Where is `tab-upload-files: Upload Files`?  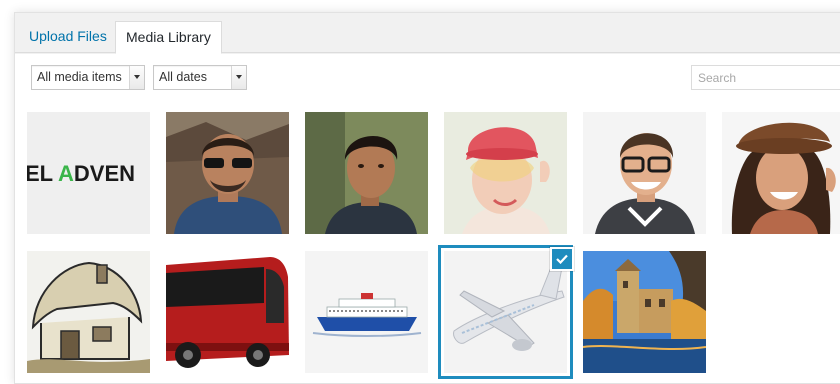 tab-upload-files: Upload Files is located at coordinates (68, 37).